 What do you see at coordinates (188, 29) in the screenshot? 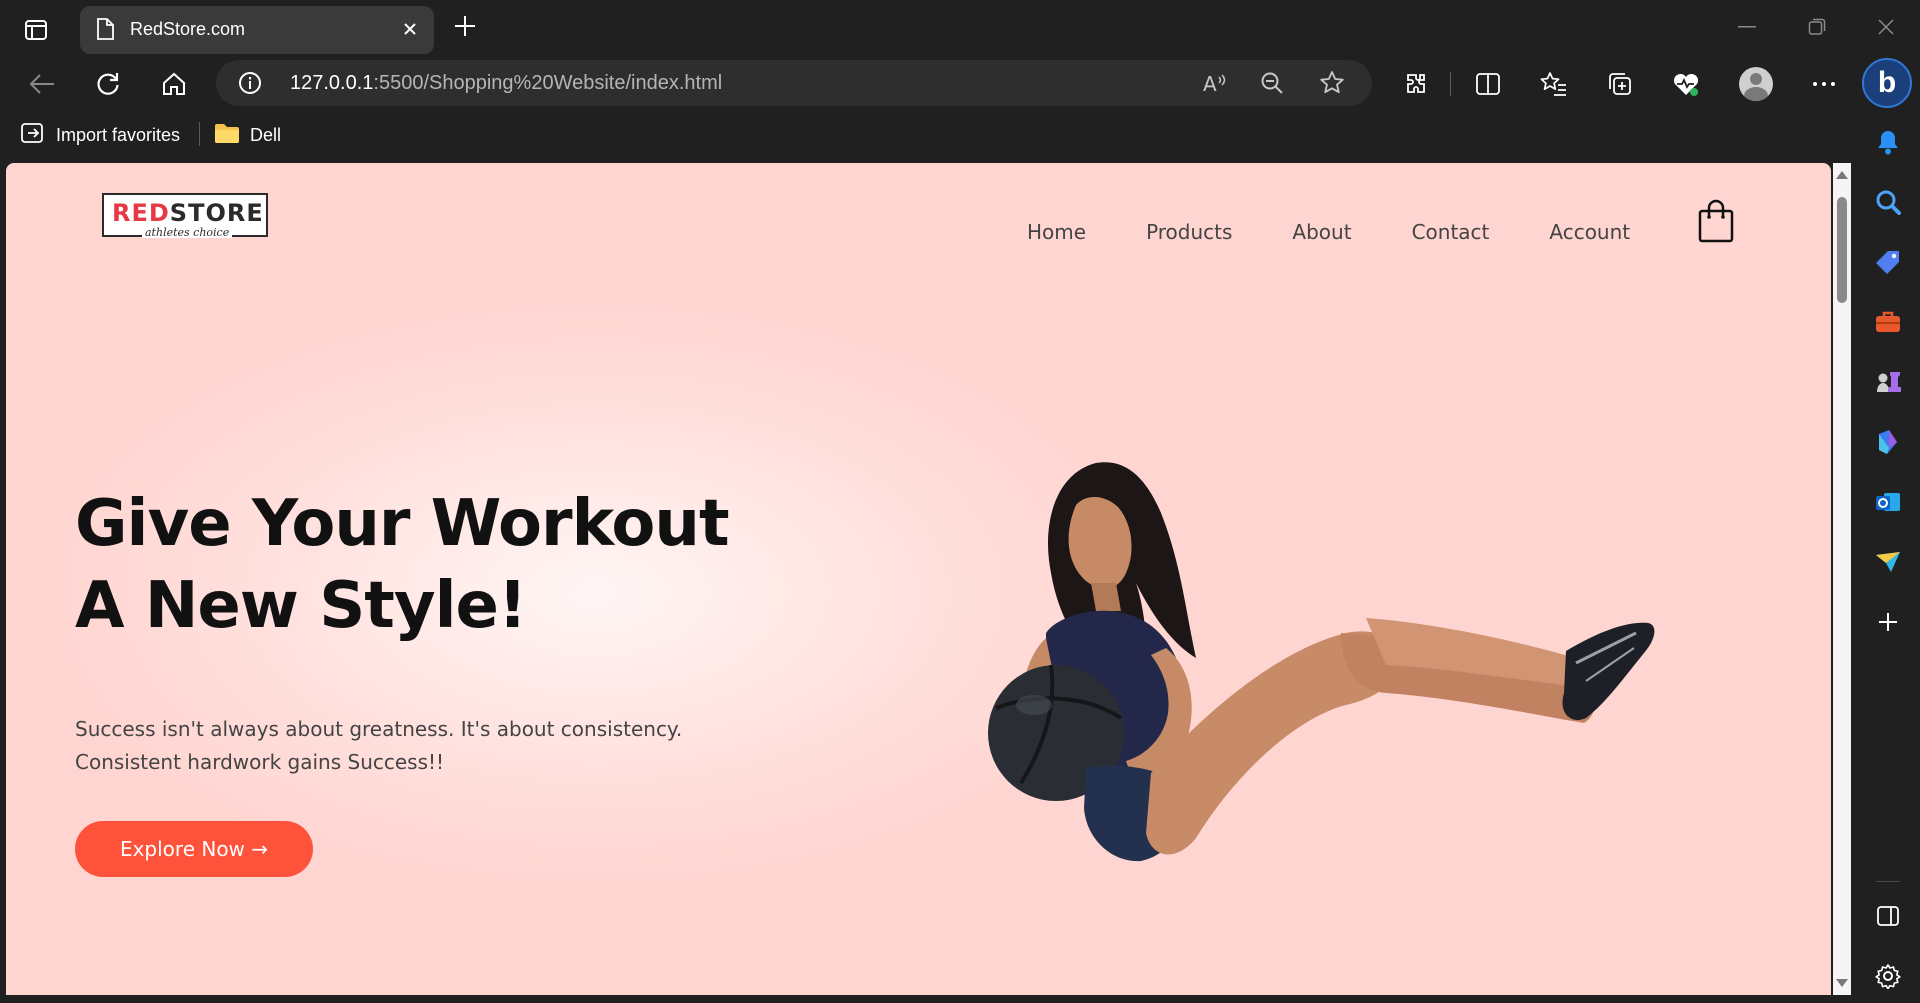
I see `tab-title: RedStore.com` at bounding box center [188, 29].